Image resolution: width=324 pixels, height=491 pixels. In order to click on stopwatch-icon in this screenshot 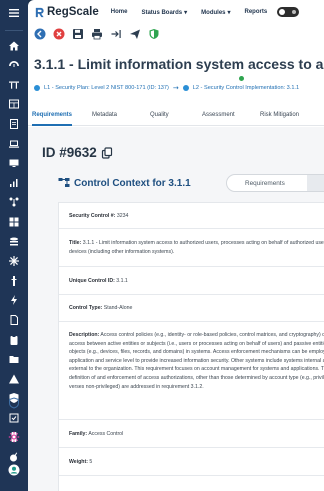, I will do `click(14, 281)`.